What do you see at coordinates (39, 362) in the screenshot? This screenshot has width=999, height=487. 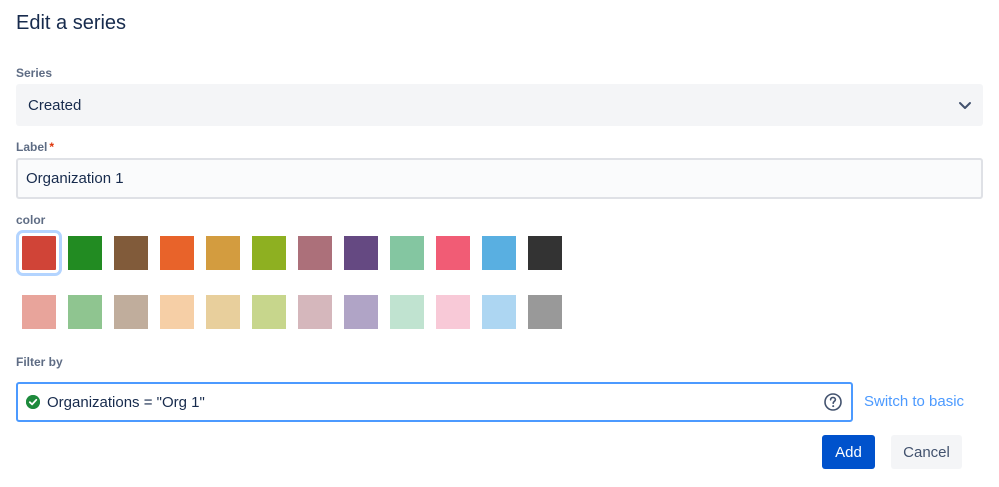 I see `filter-label: Filter by` at bounding box center [39, 362].